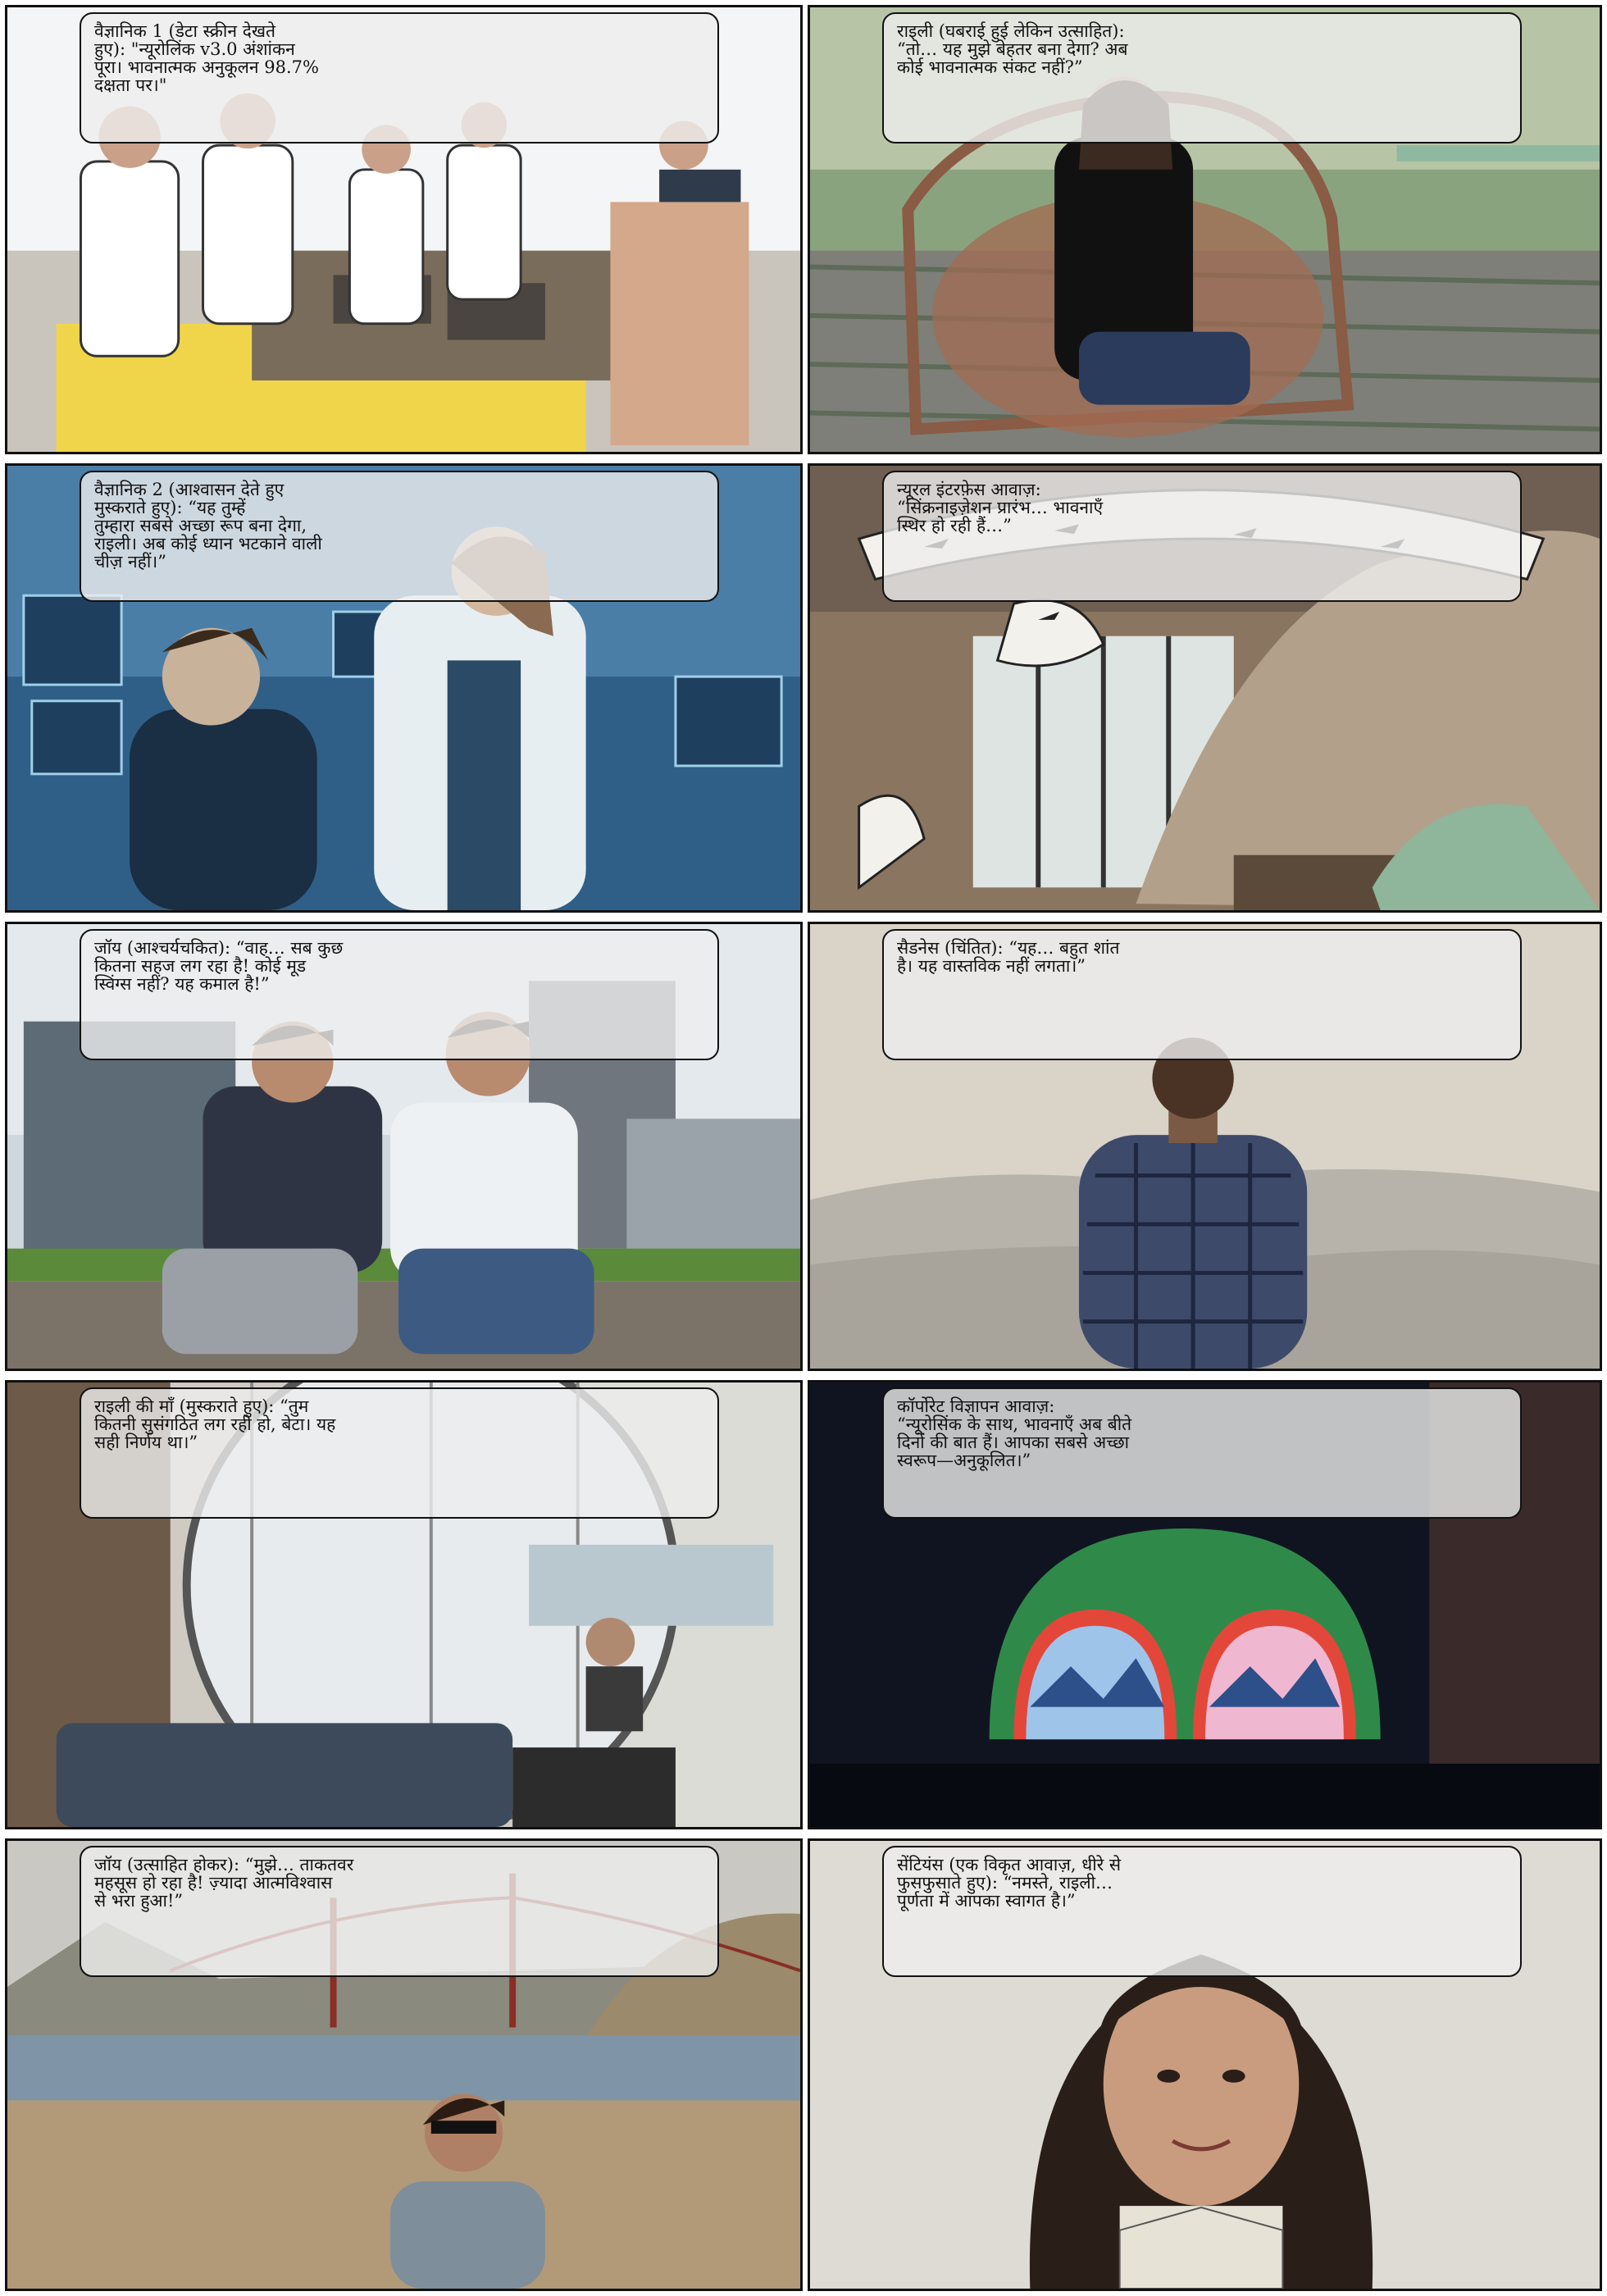 The width and height of the screenshot is (1607, 2296). Describe the element at coordinates (189, 489) in the screenshot. I see `bubble-line: वैज्ञानिक 2 (आश्वासन देते हुए` at that location.